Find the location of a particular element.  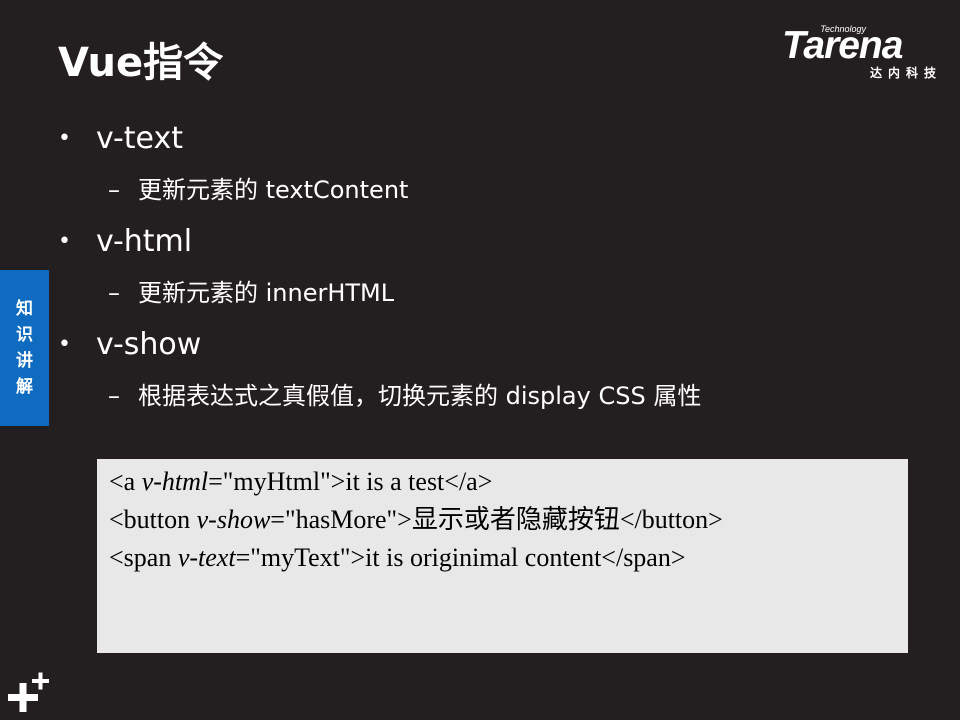

bullet-text: v-show is located at coordinates (149, 344).